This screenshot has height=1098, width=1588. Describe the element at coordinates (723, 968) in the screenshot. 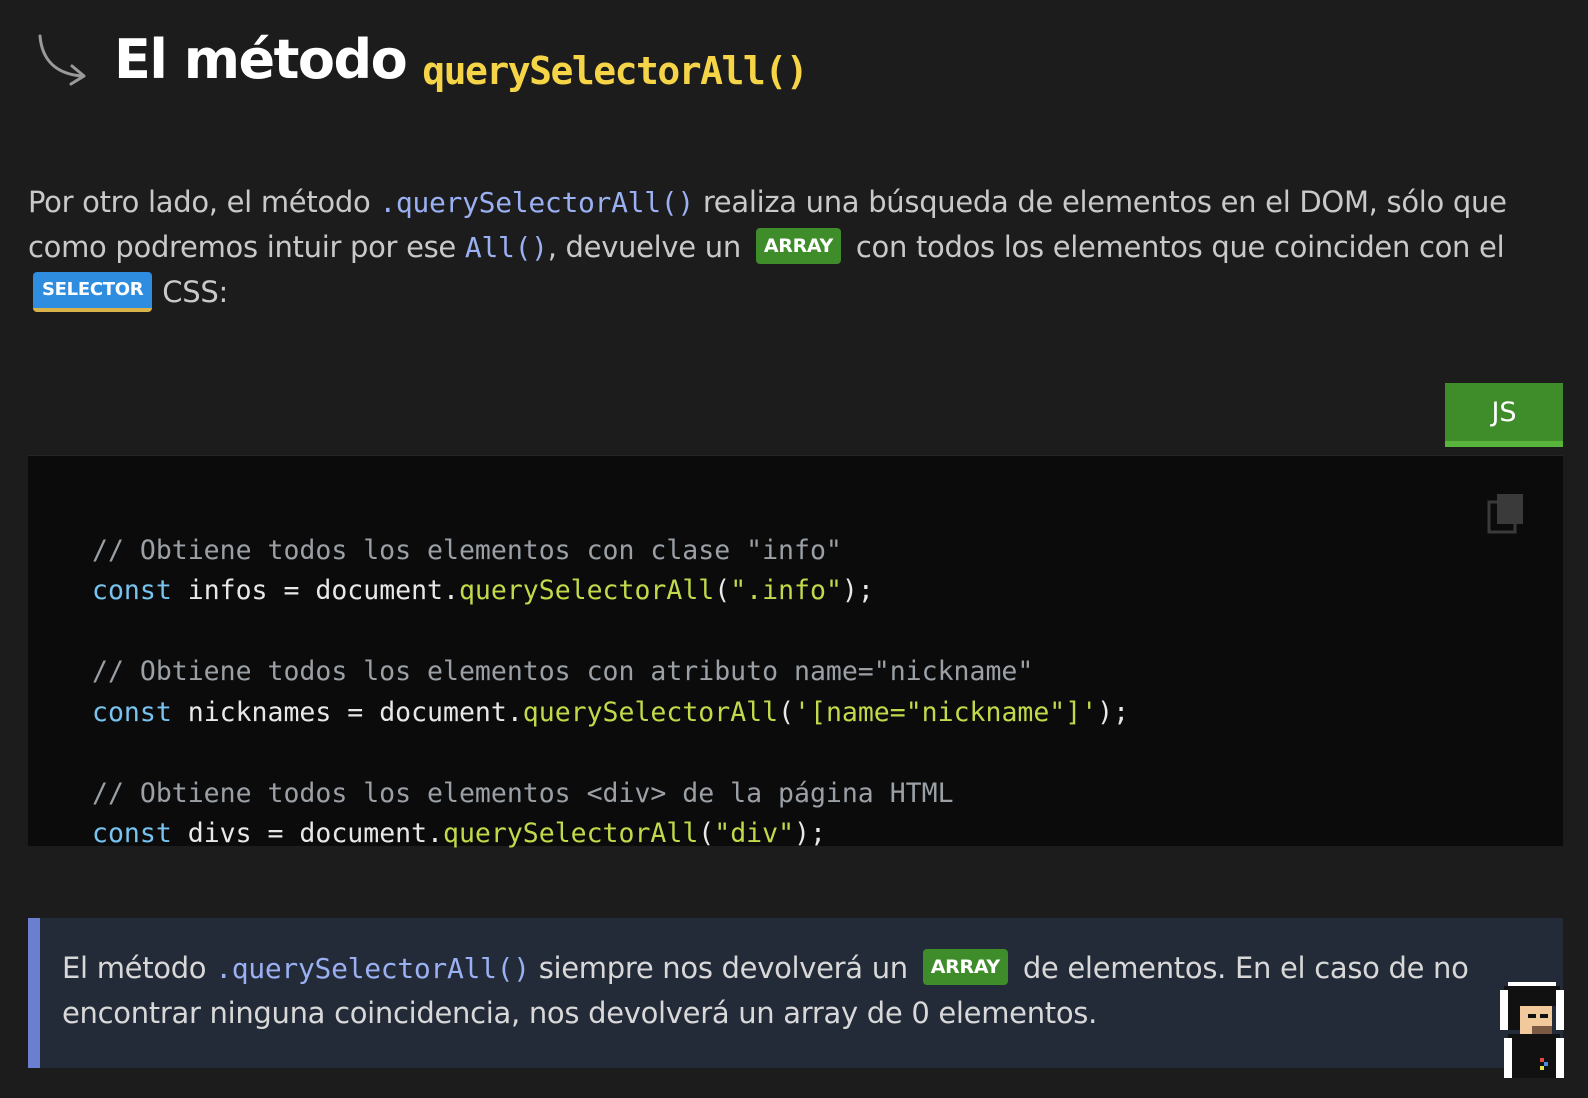

I see `note-text-2: siempre nos devolverá un` at that location.